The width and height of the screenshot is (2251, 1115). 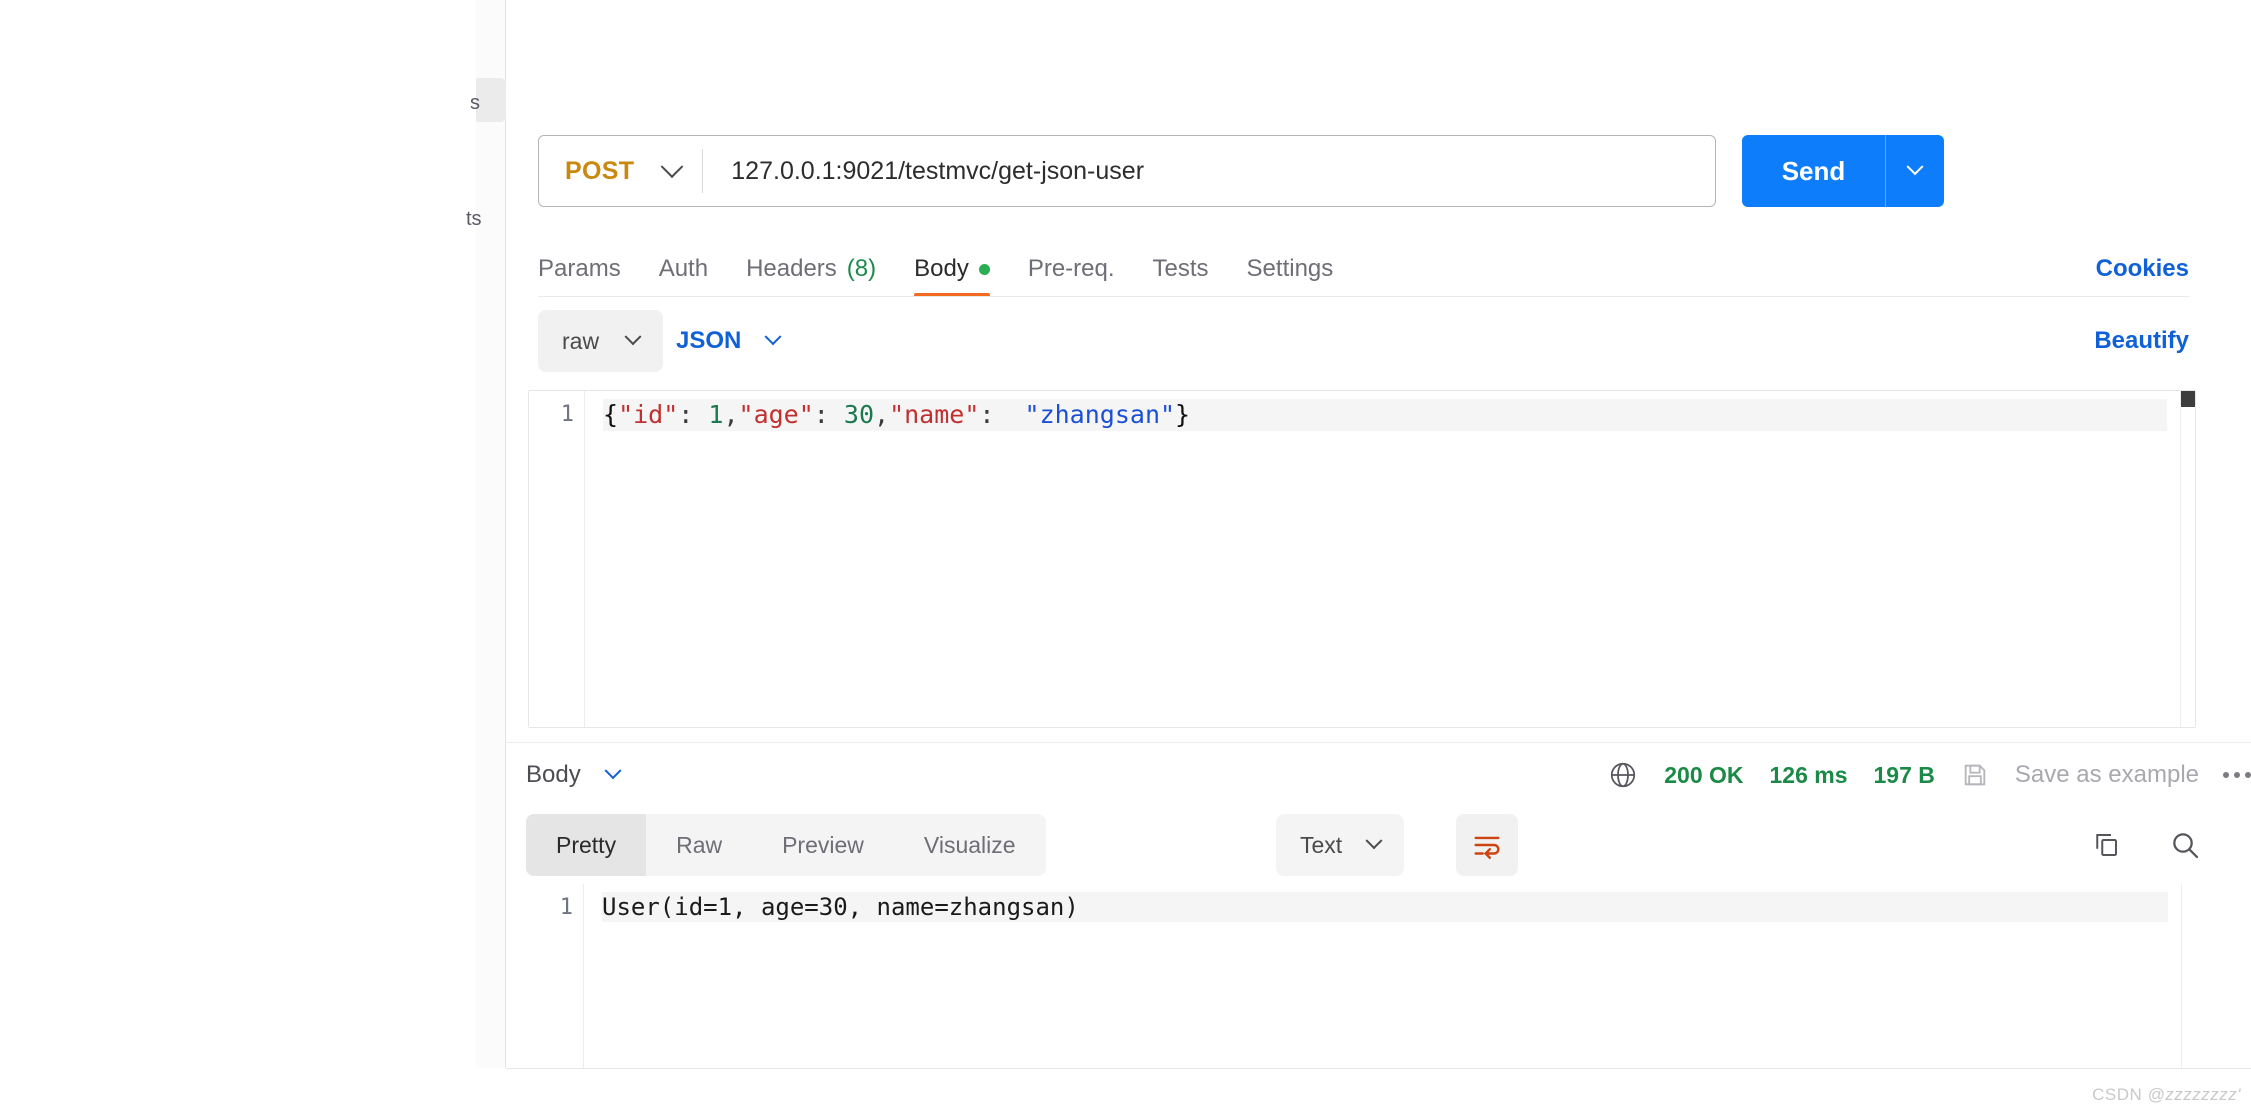 I want to click on response-section-label: Body, so click(x=553, y=774).